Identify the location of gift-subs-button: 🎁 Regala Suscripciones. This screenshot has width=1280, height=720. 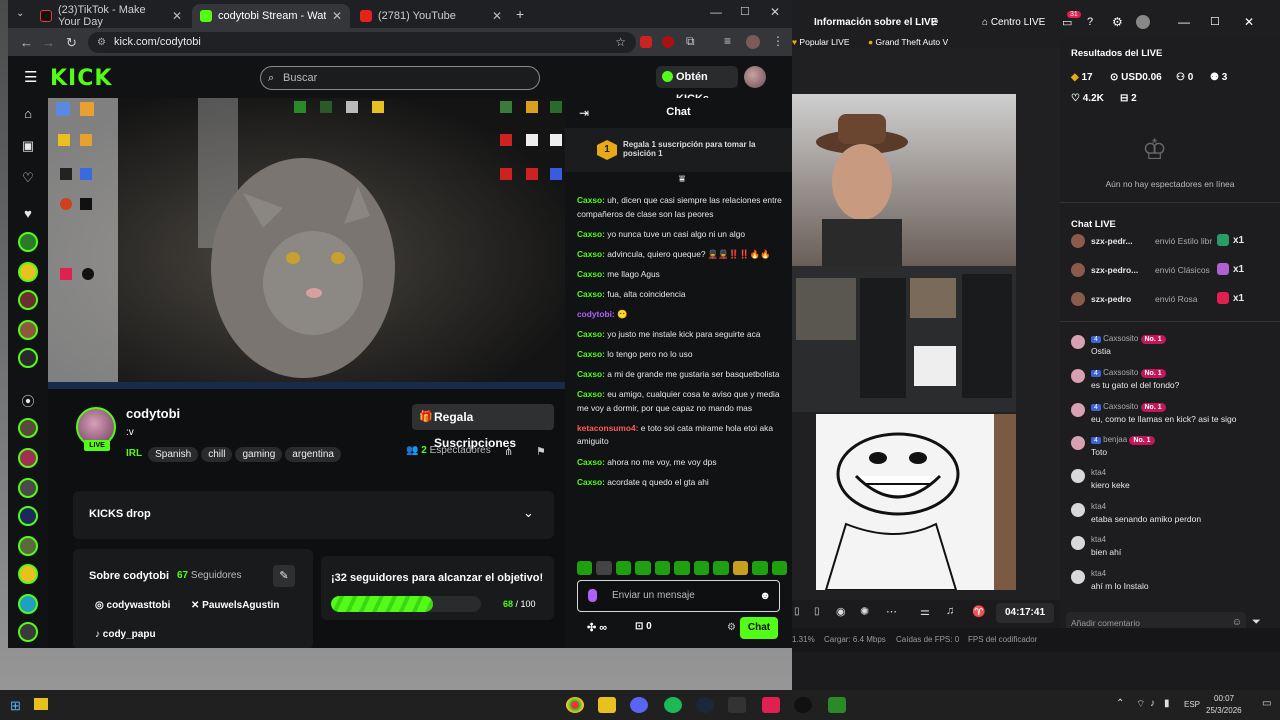
(483, 427).